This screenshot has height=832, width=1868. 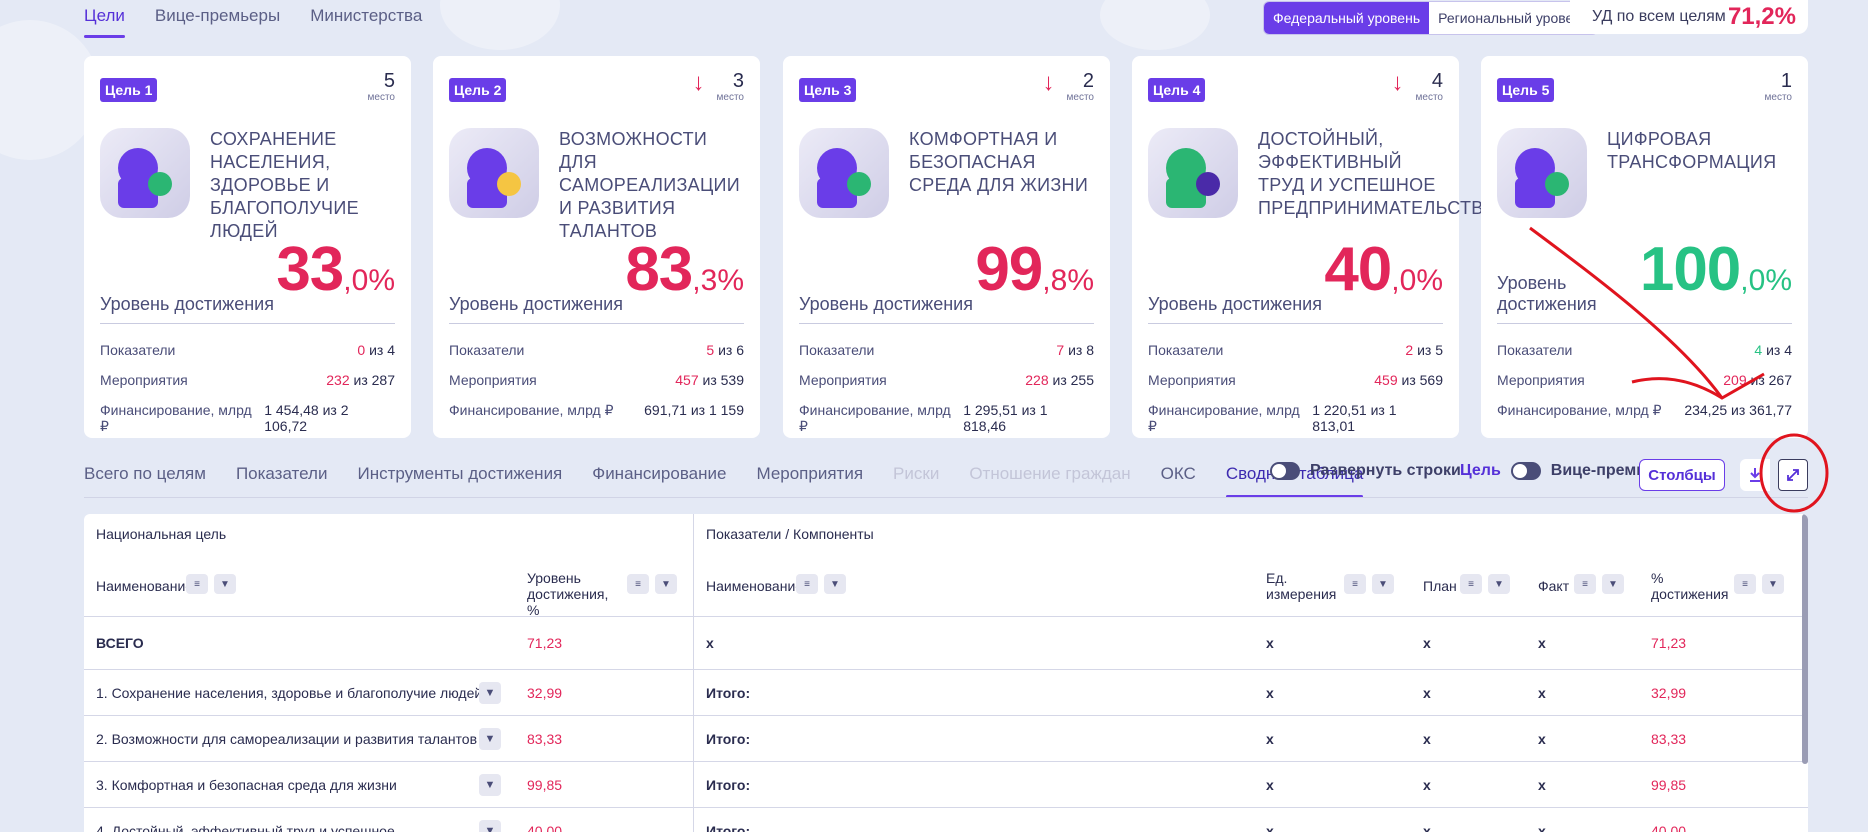 I want to click on overall-achievement-label: УД по всем целям, so click(x=1659, y=16).